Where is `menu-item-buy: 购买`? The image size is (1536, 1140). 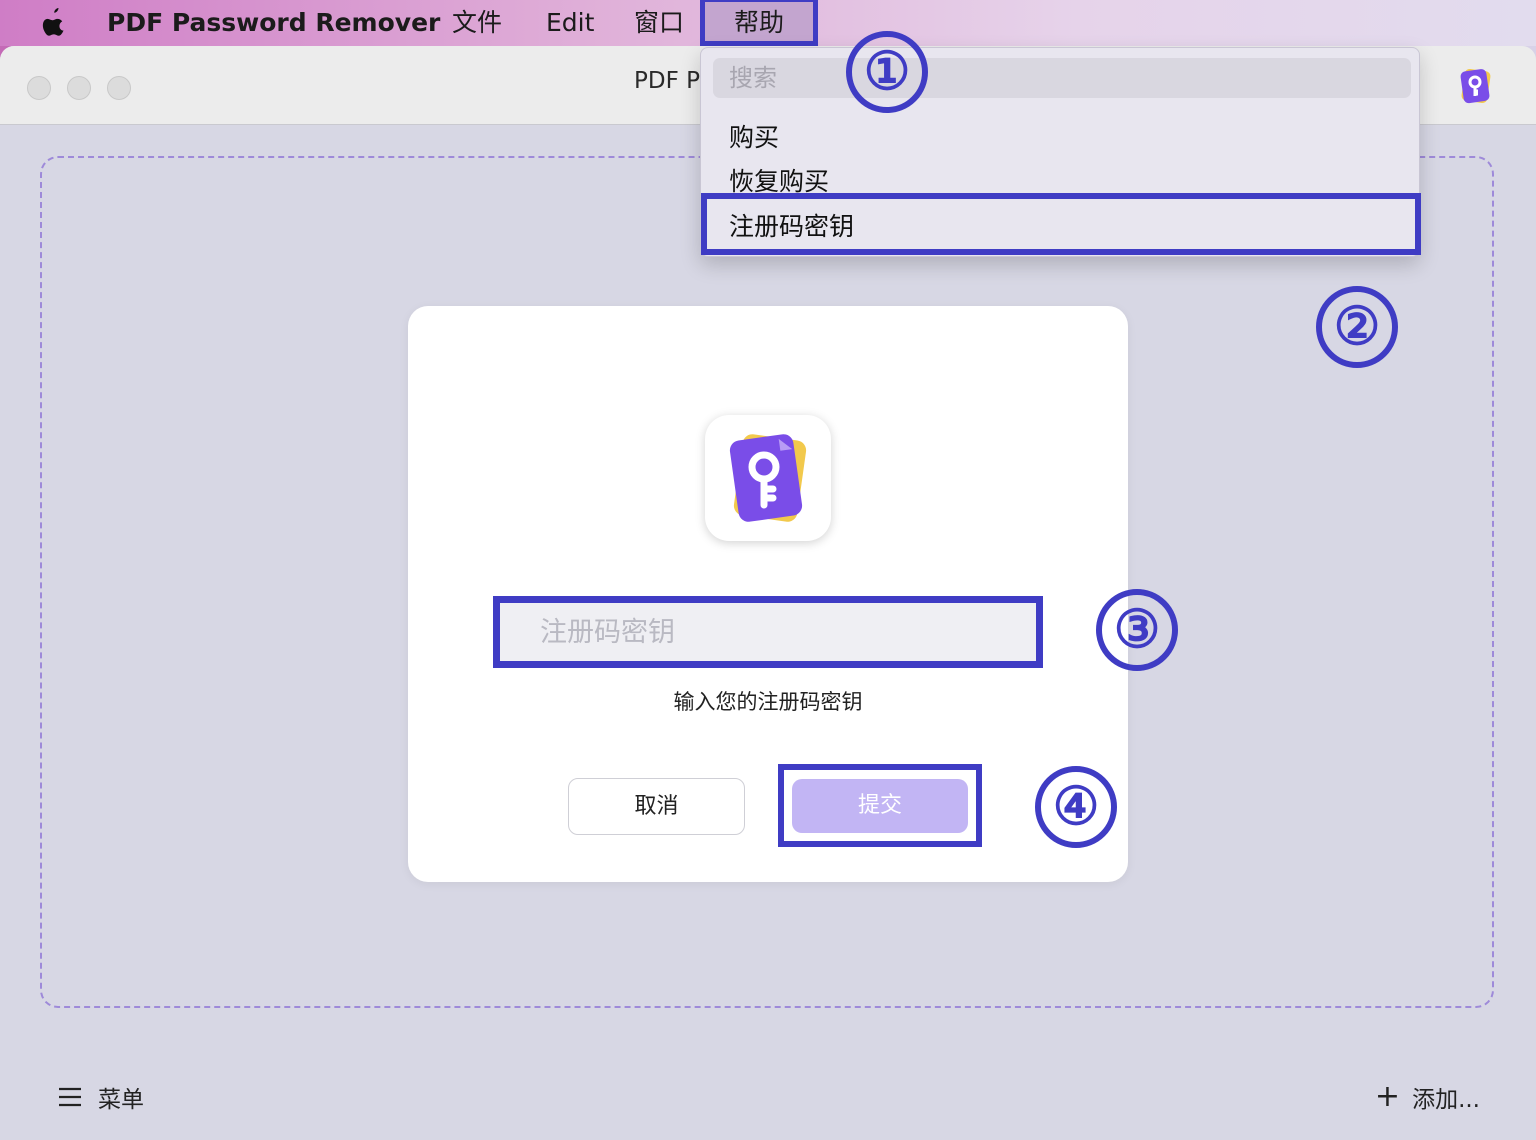 menu-item-buy: 购买 is located at coordinates (754, 136).